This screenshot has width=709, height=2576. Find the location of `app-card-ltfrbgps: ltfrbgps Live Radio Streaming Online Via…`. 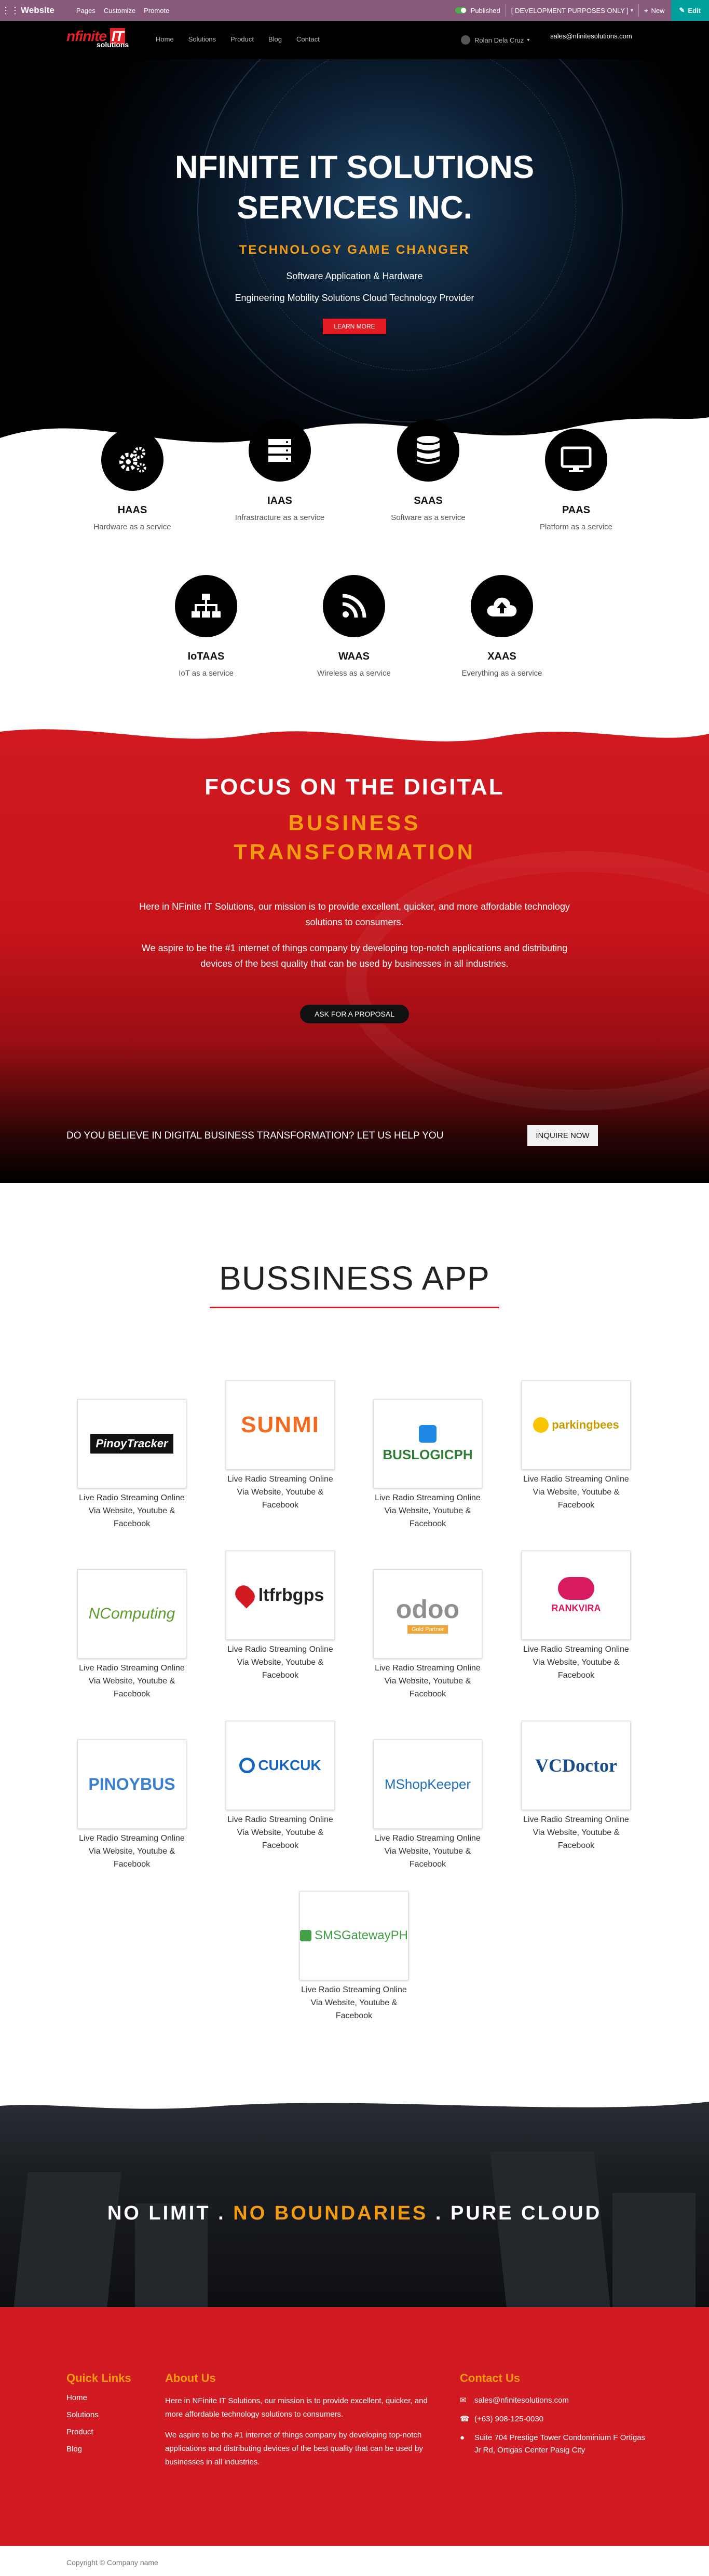

app-card-ltfrbgps: ltfrbgps Live Radio Streaming Online Via… is located at coordinates (280, 1616).